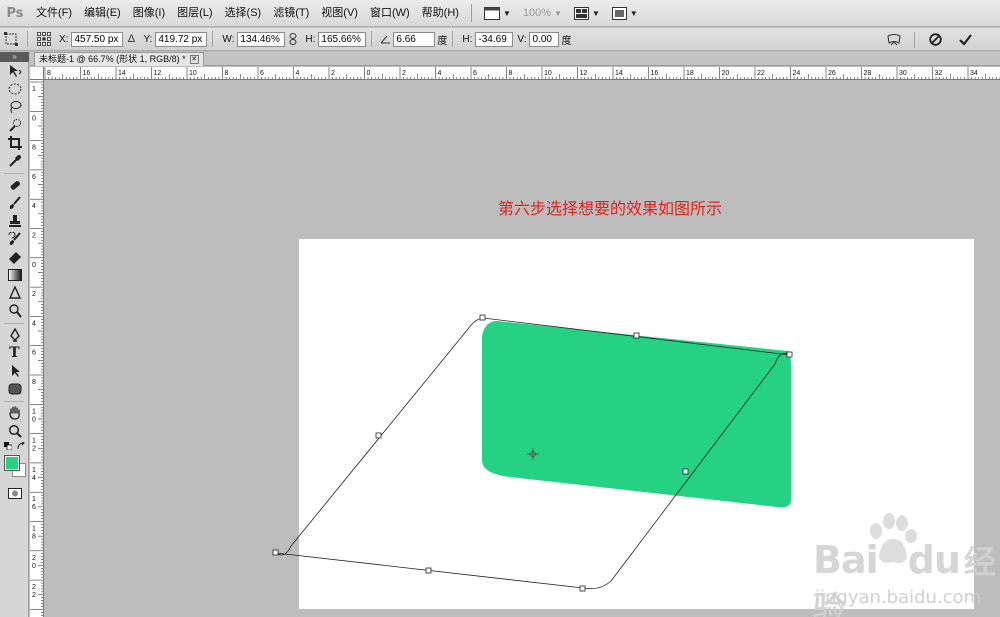 The height and width of the screenshot is (617, 1000). Describe the element at coordinates (339, 13) in the screenshot. I see `menu-view: 视图(V)` at that location.